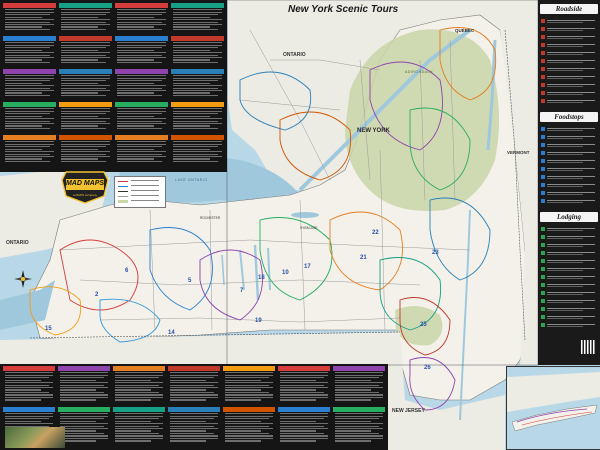 This screenshot has height=450, width=600. Describe the element at coordinates (113, 86) in the screenshot. I see `tour-descriptions-panel-top` at that location.